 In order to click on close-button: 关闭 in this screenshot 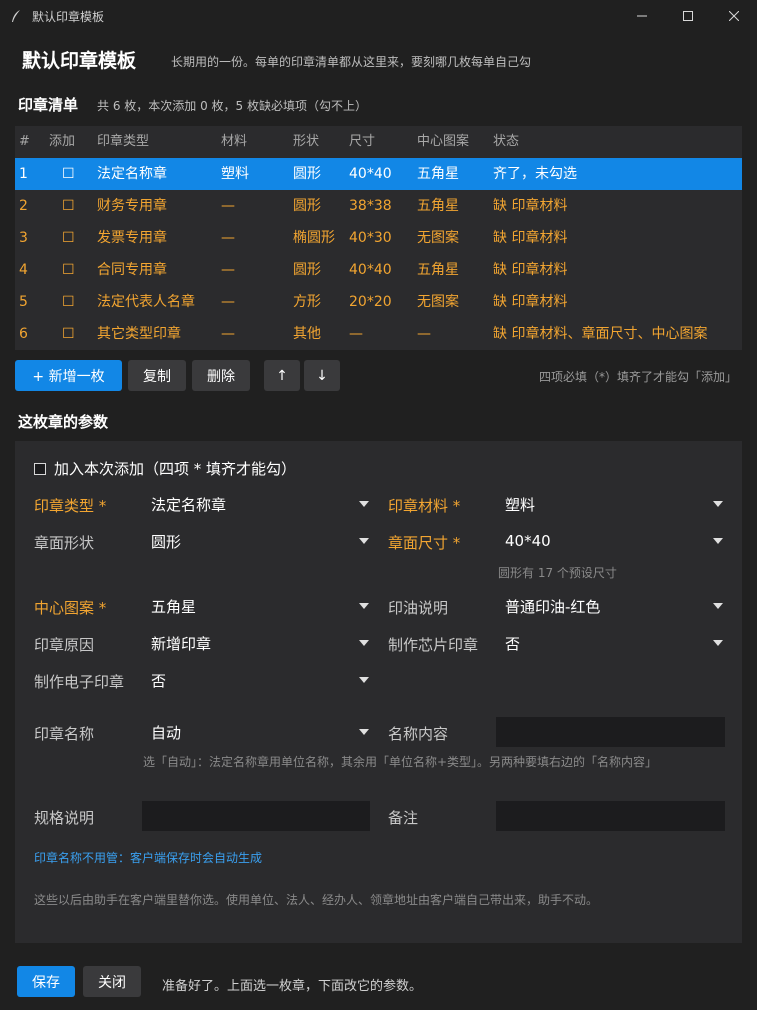, I will do `click(112, 981)`.